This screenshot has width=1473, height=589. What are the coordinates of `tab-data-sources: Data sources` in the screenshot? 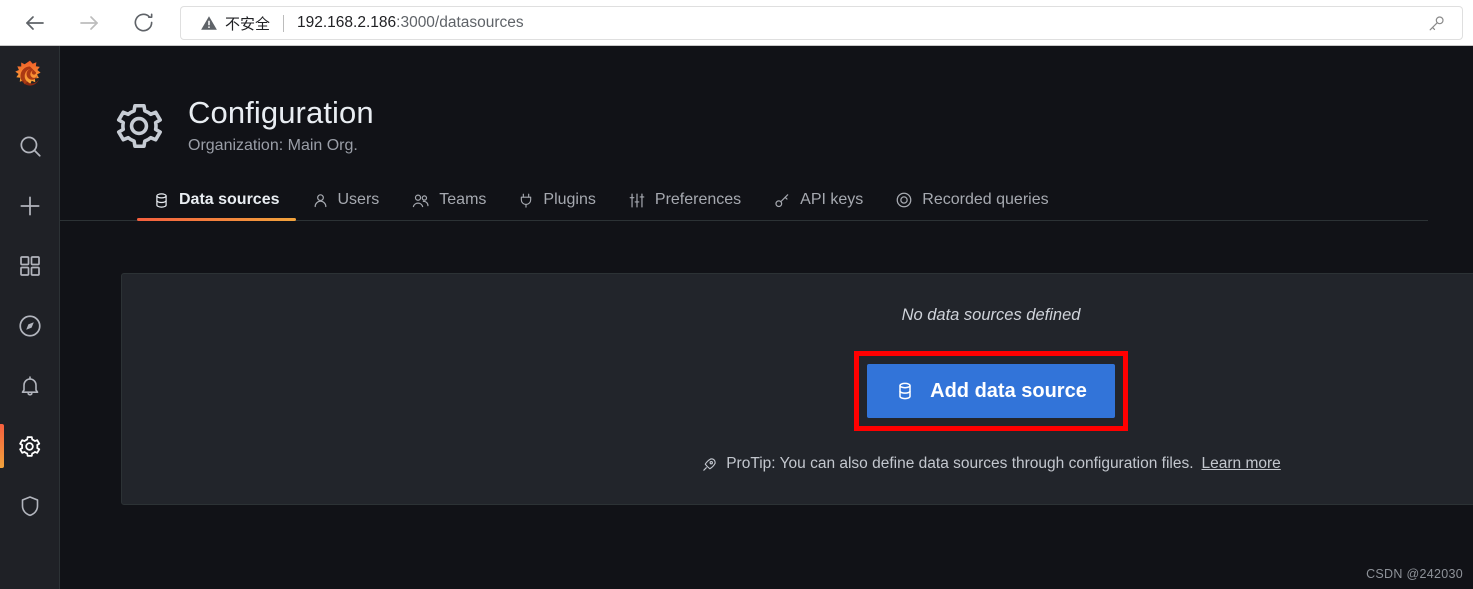 It's located at (216, 206).